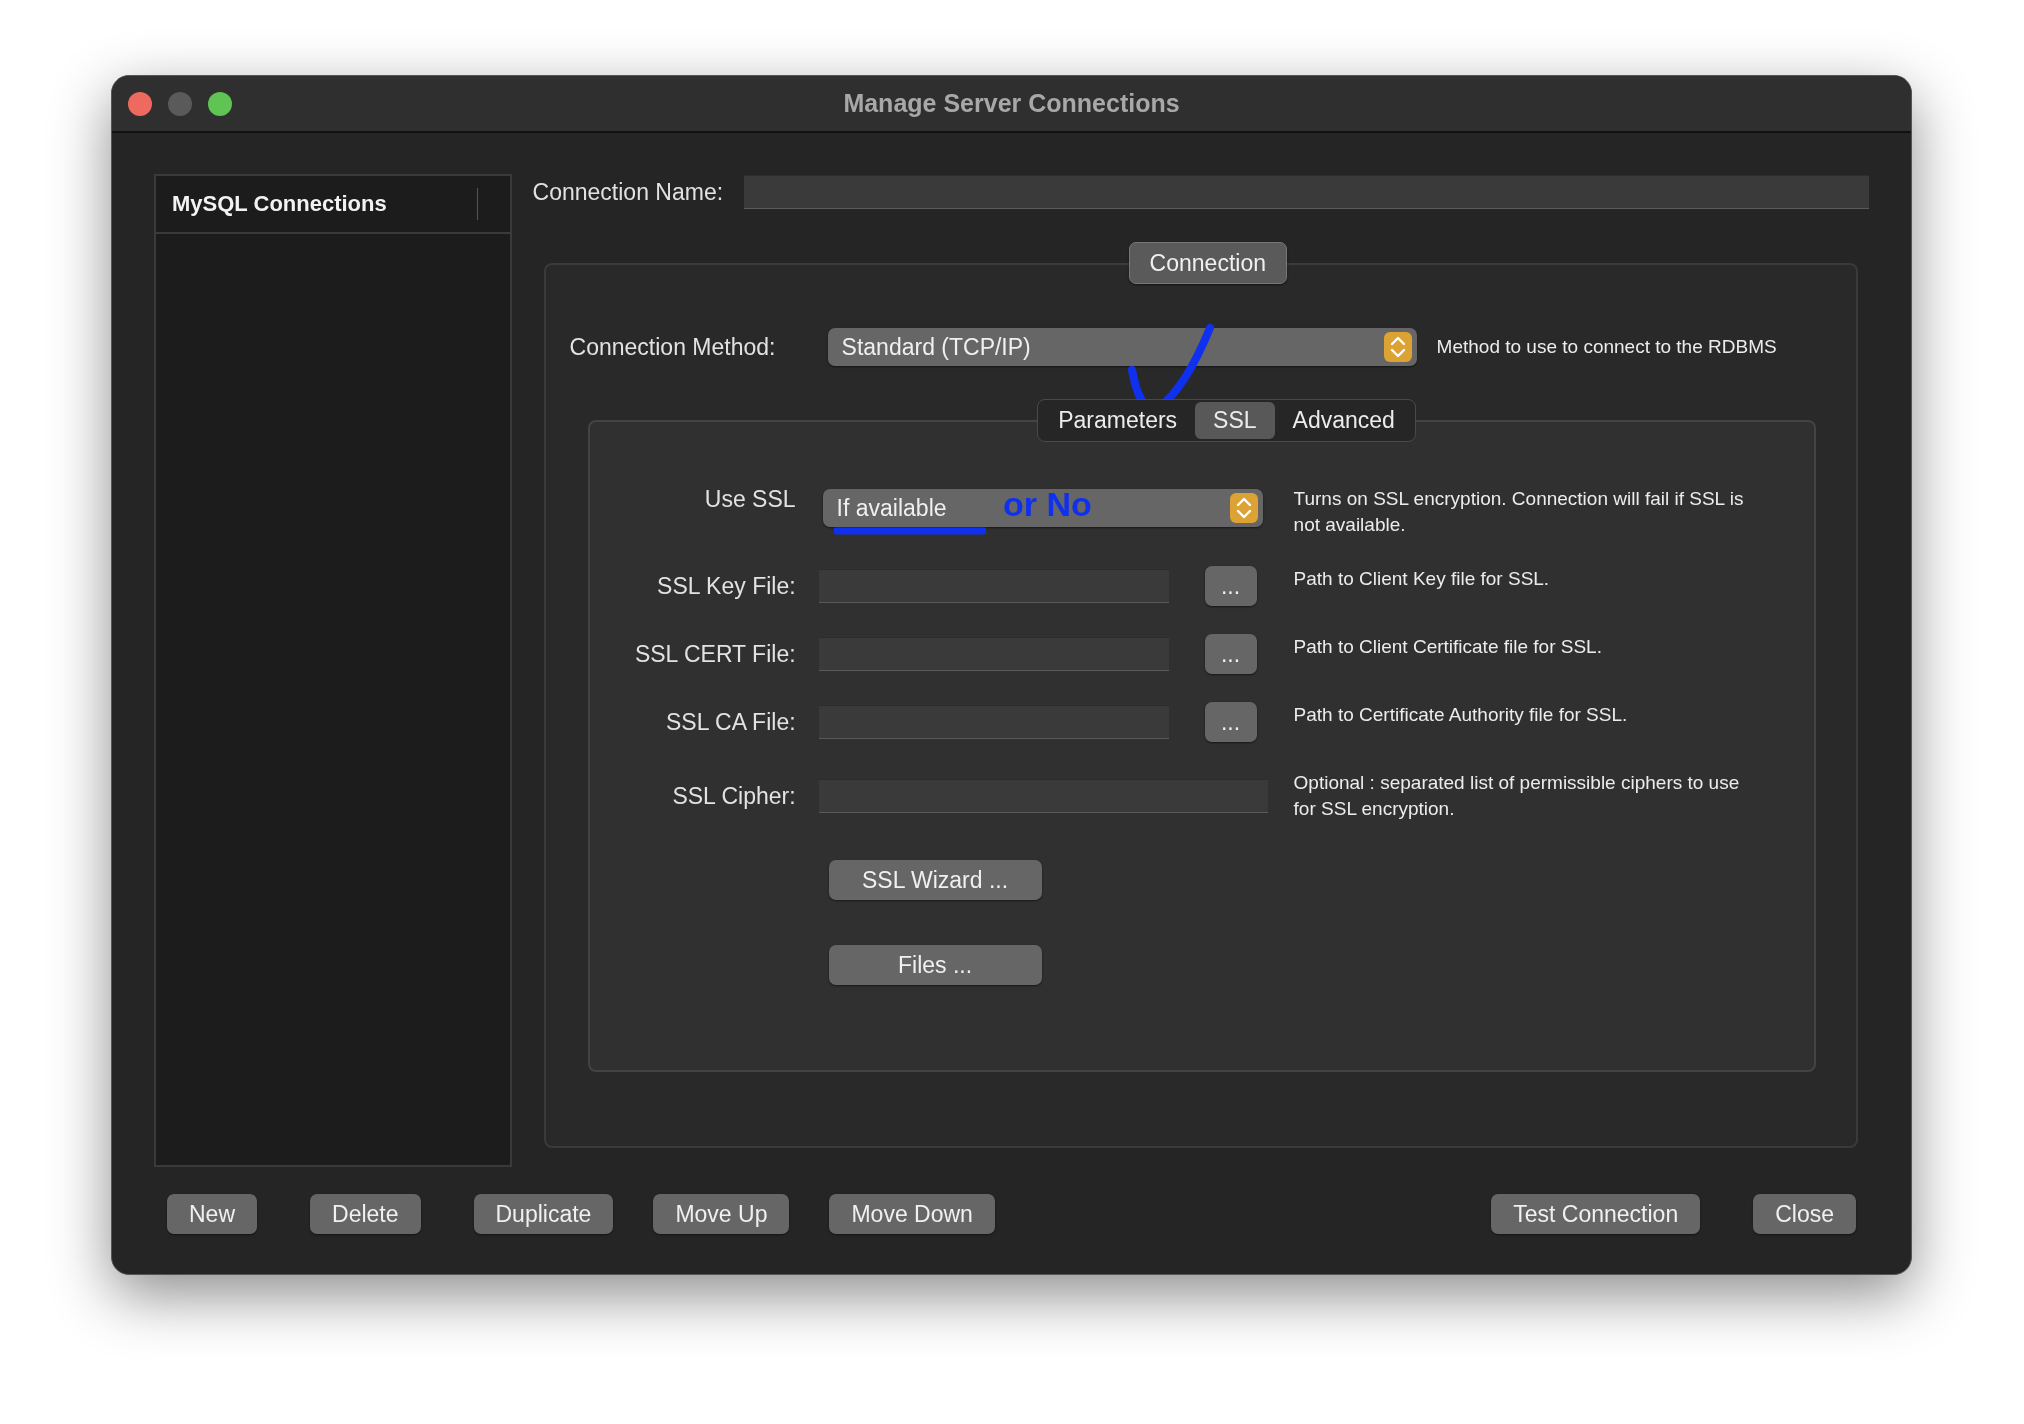  Describe the element at coordinates (1422, 579) in the screenshot. I see `field-description: Path to Client Key file for SSL.` at that location.